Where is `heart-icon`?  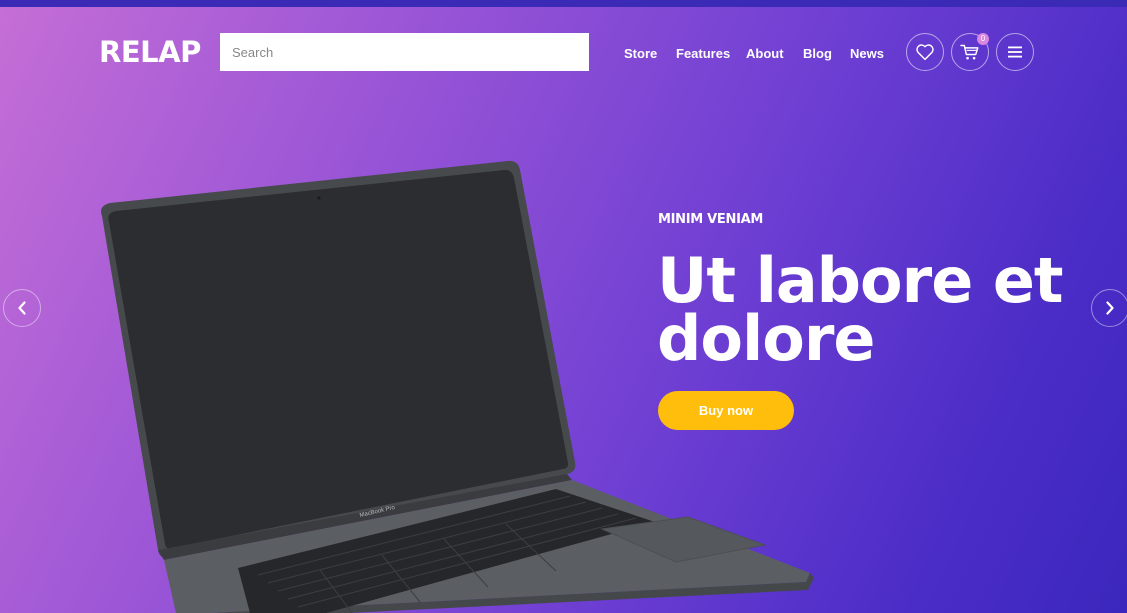 heart-icon is located at coordinates (925, 52).